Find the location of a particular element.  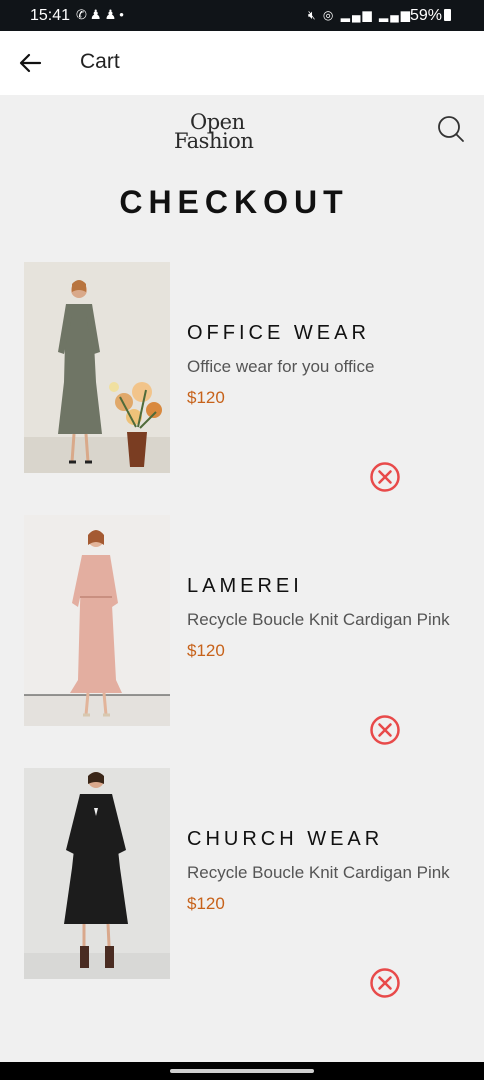

notification-icons: ✆♟♟• is located at coordinates (101, 15).